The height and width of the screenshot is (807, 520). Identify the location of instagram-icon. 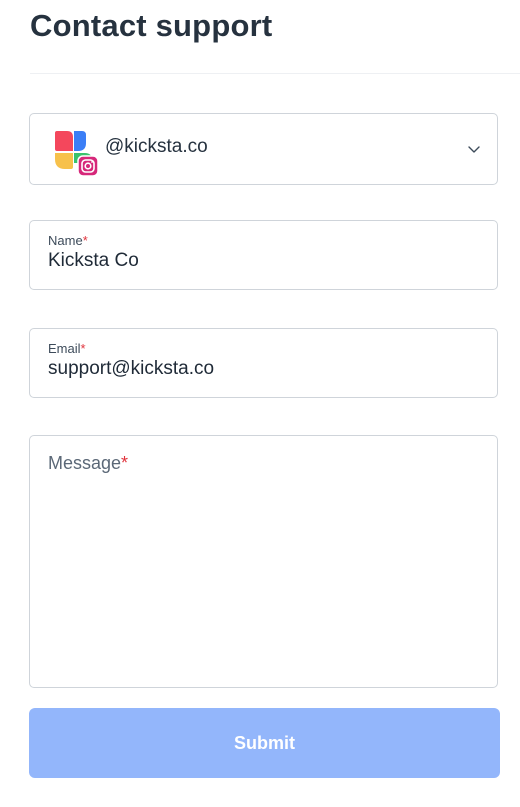
(88, 166).